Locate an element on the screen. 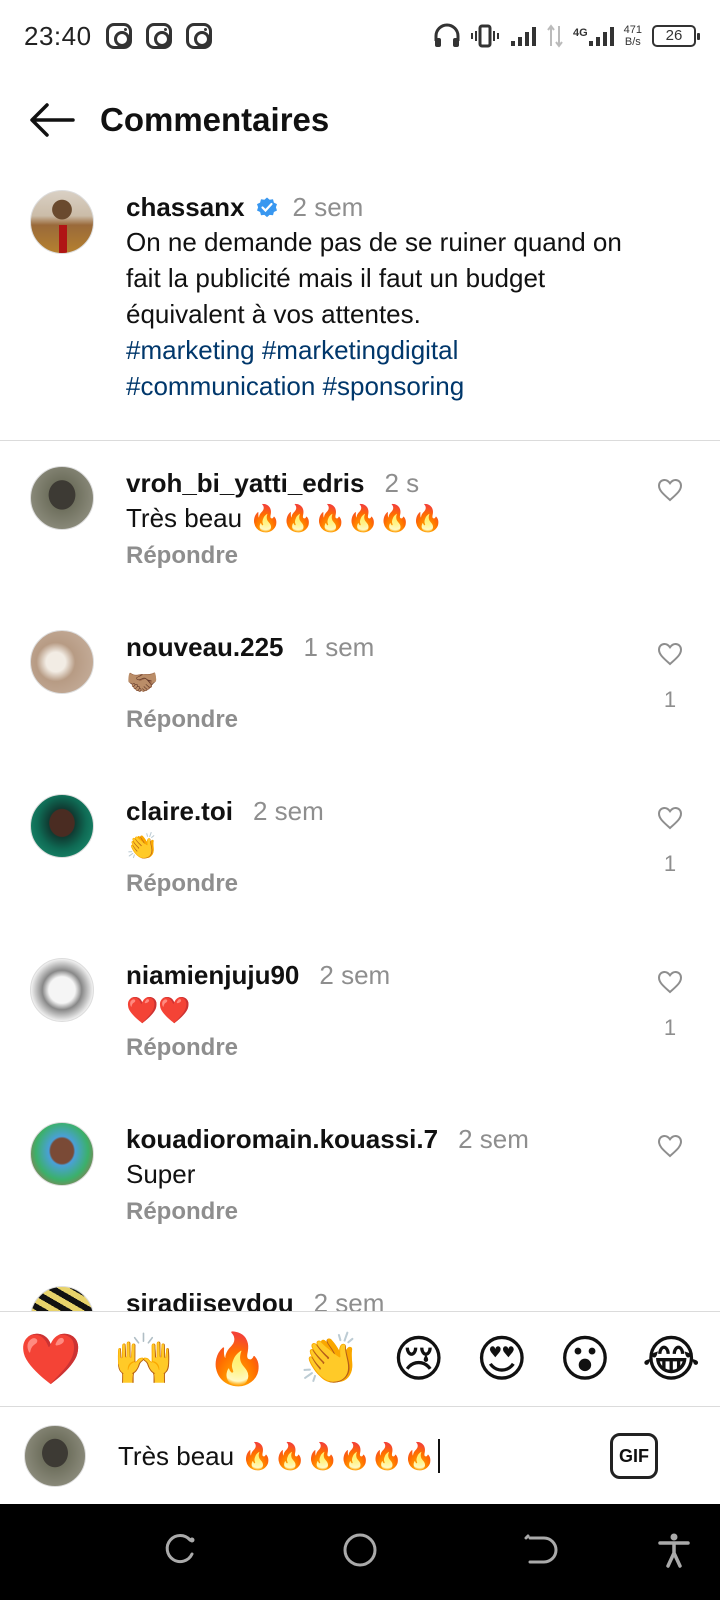 The width and height of the screenshot is (720, 1600). battery-level: 26 is located at coordinates (674, 35).